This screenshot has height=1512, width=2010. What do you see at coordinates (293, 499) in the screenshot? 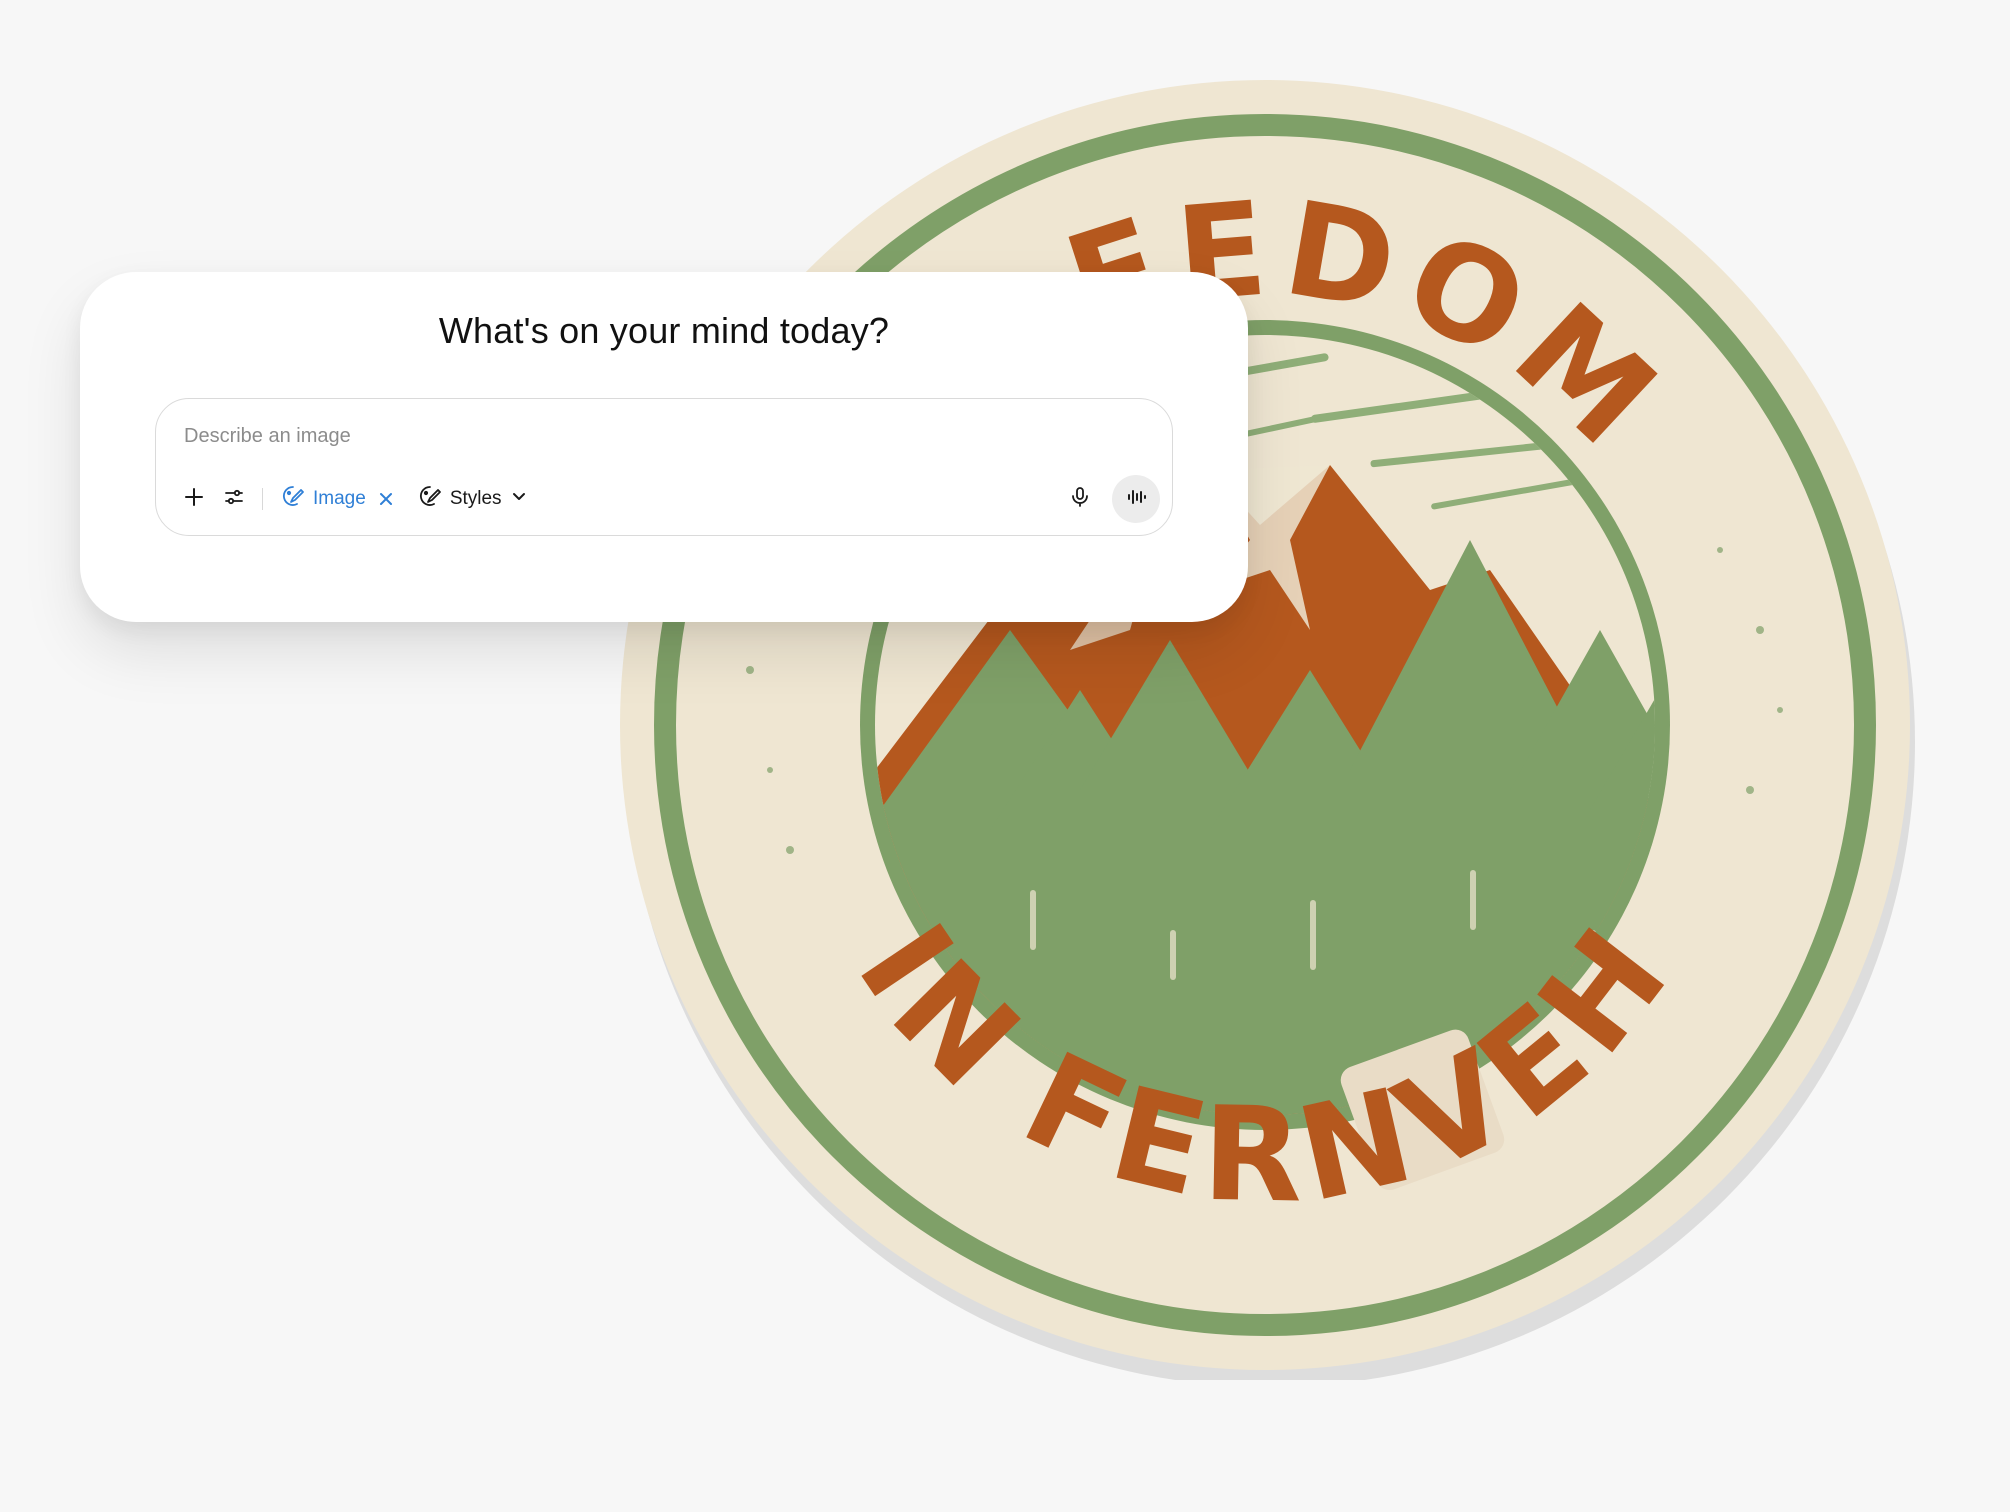
I see `image-brush-icon` at bounding box center [293, 499].